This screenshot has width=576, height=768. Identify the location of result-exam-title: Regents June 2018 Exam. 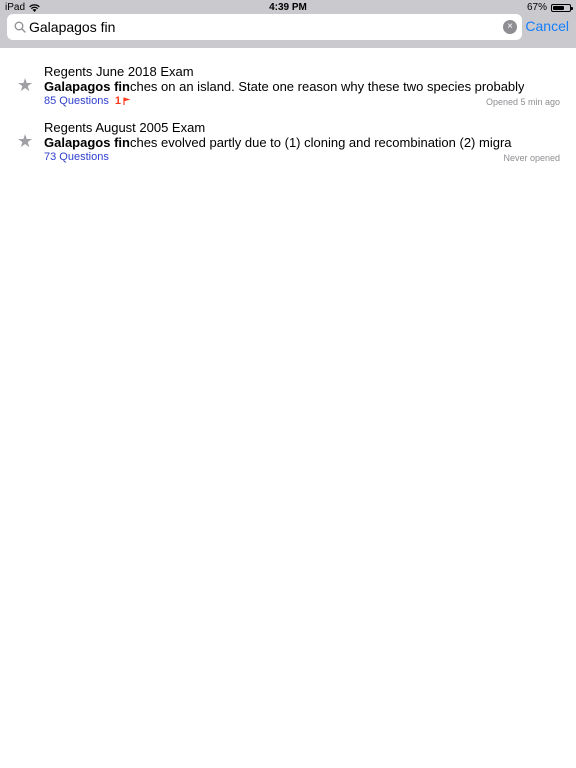
(119, 71).